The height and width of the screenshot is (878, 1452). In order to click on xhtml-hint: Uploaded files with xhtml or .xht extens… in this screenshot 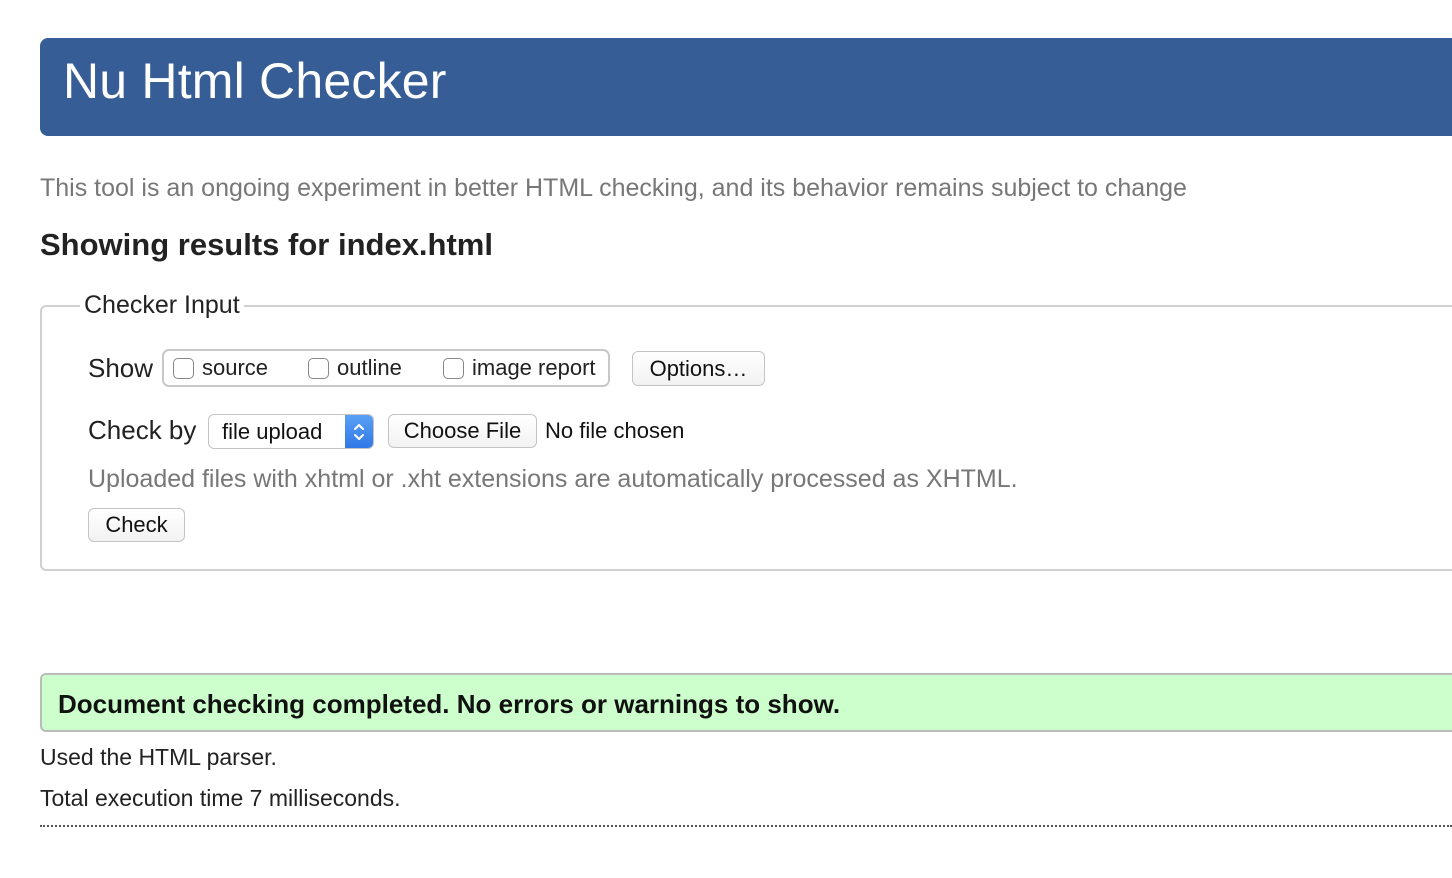, I will do `click(553, 479)`.